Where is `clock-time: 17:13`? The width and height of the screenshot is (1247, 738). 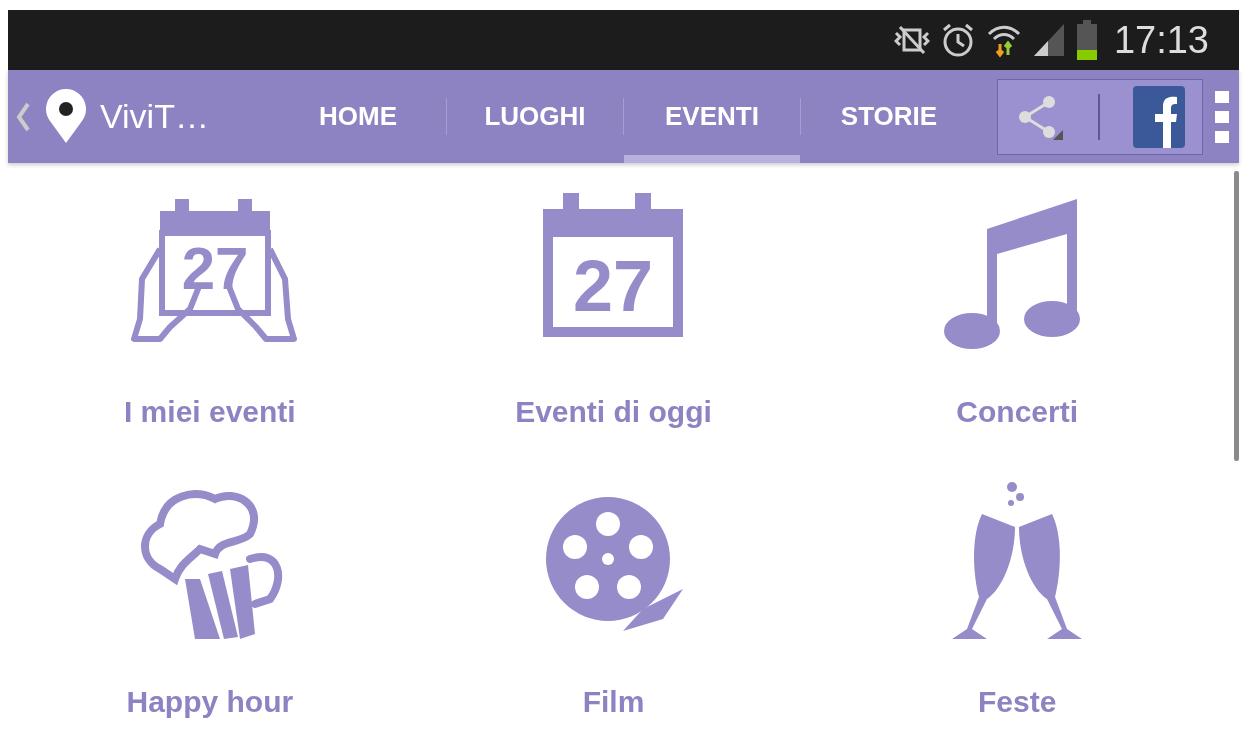
clock-time: 17:13 is located at coordinates (1161, 40).